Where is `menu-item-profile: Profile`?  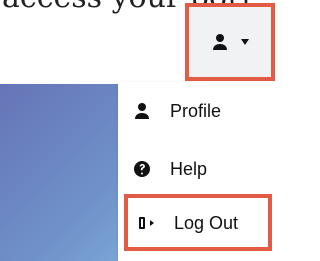 menu-item-profile: Profile is located at coordinates (198, 111).